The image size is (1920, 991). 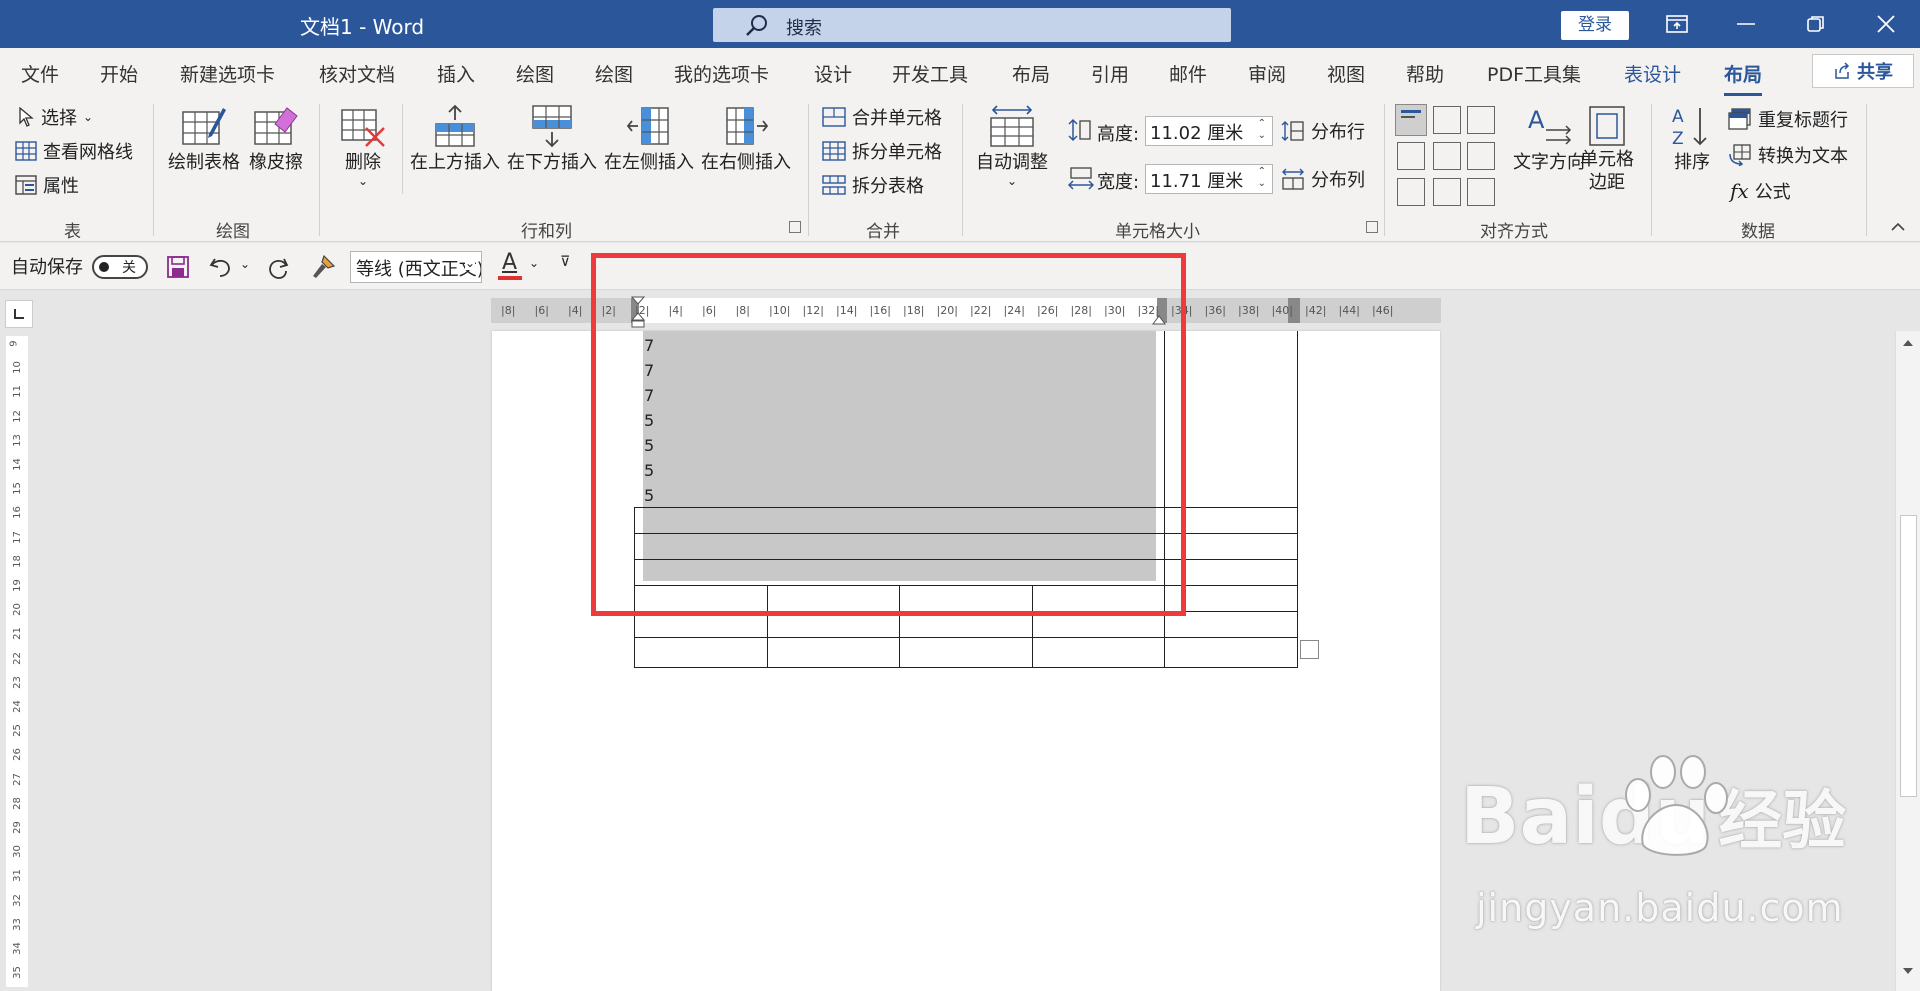 I want to click on split-table-button: 拆分表格, so click(x=873, y=185).